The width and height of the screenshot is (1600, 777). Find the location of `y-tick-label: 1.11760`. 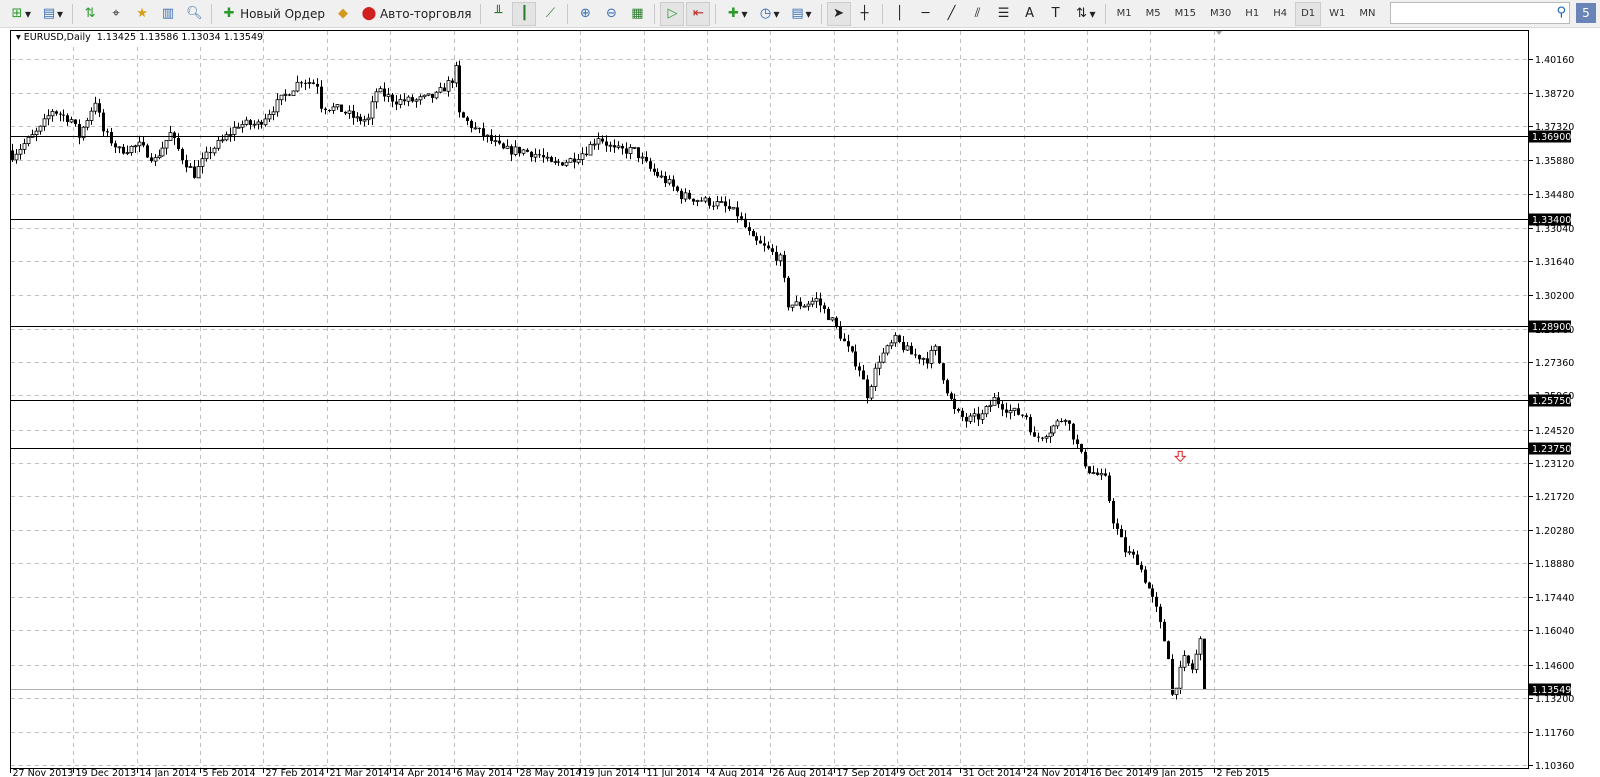

y-tick-label: 1.11760 is located at coordinates (1554, 733).